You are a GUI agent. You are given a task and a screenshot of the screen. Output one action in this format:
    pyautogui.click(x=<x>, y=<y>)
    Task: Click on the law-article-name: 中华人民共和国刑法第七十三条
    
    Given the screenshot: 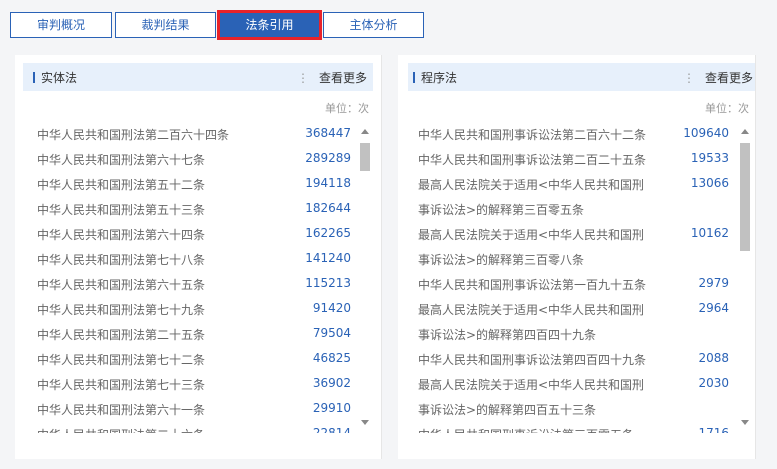 What is the action you would take?
    pyautogui.click(x=121, y=384)
    